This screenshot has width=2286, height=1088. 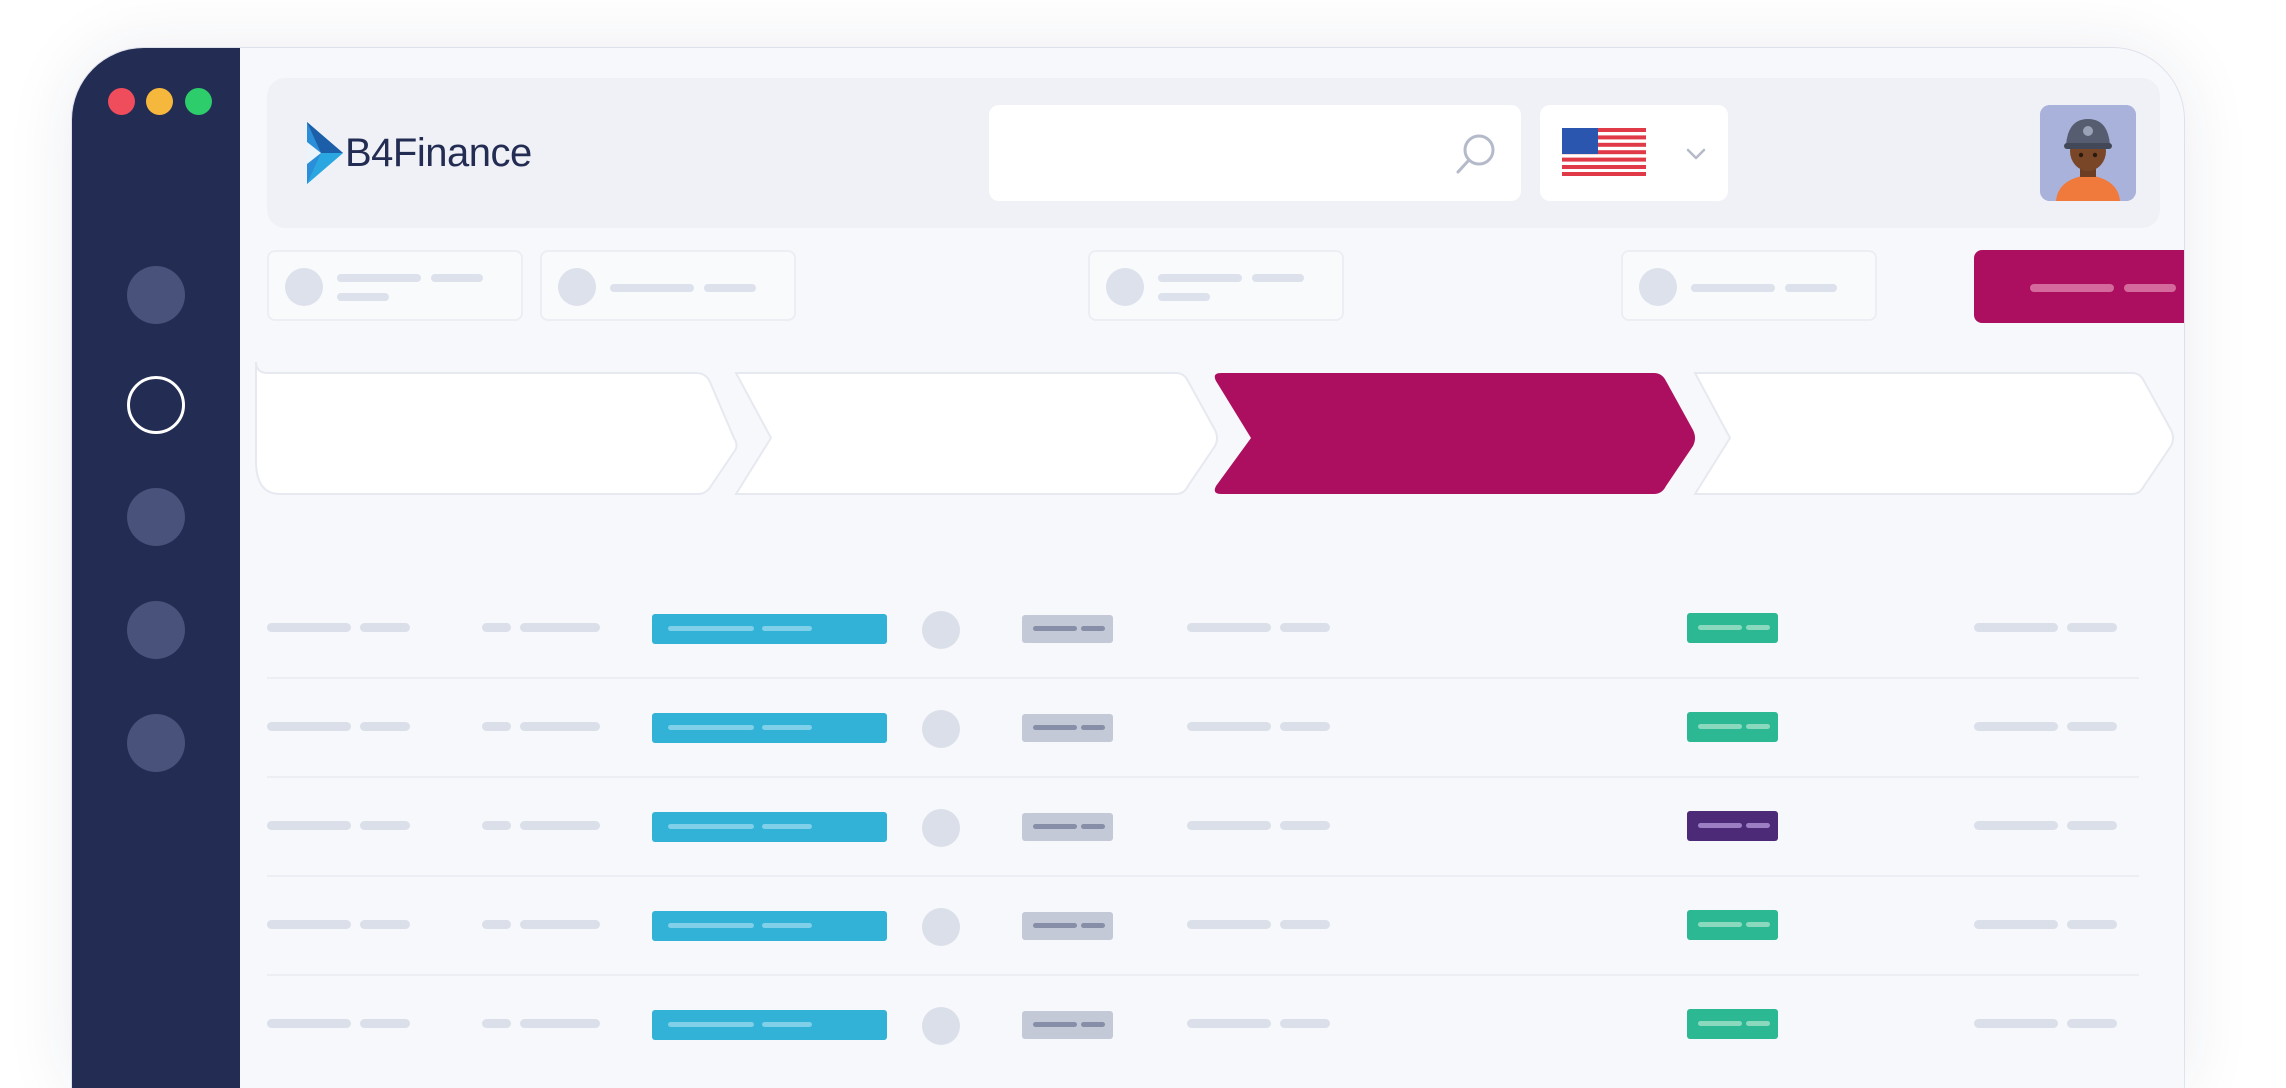 What do you see at coordinates (156, 405) in the screenshot?
I see `sidebar-item-2-active` at bounding box center [156, 405].